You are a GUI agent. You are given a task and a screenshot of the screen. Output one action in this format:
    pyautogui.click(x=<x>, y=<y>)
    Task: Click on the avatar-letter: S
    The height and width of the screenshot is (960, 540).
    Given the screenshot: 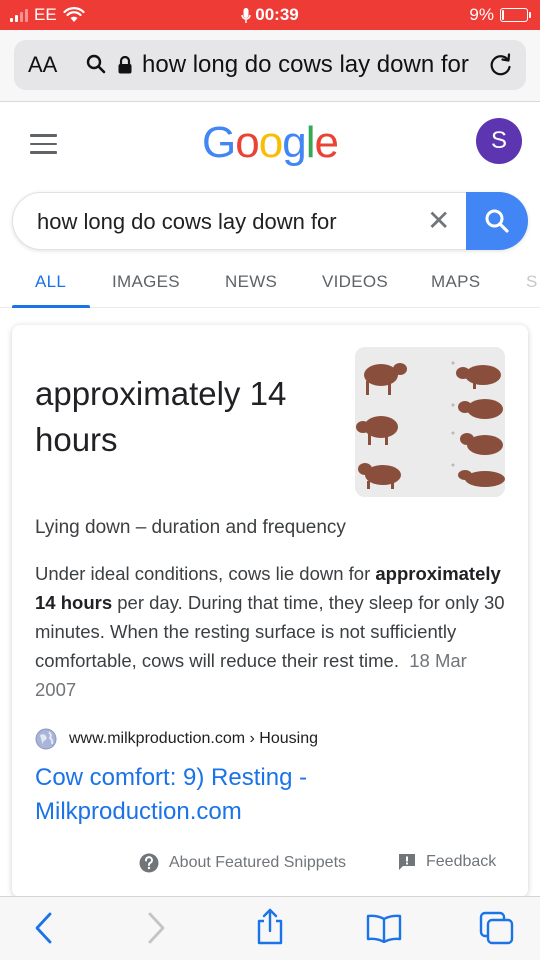 What is the action you would take?
    pyautogui.click(x=498, y=140)
    